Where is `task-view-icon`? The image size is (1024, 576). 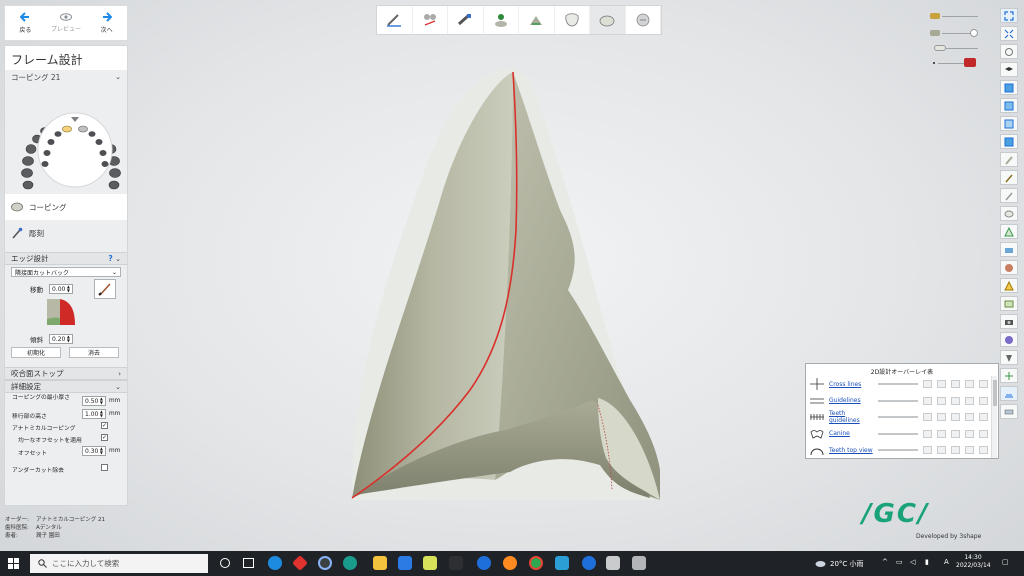 task-view-icon is located at coordinates (248, 563).